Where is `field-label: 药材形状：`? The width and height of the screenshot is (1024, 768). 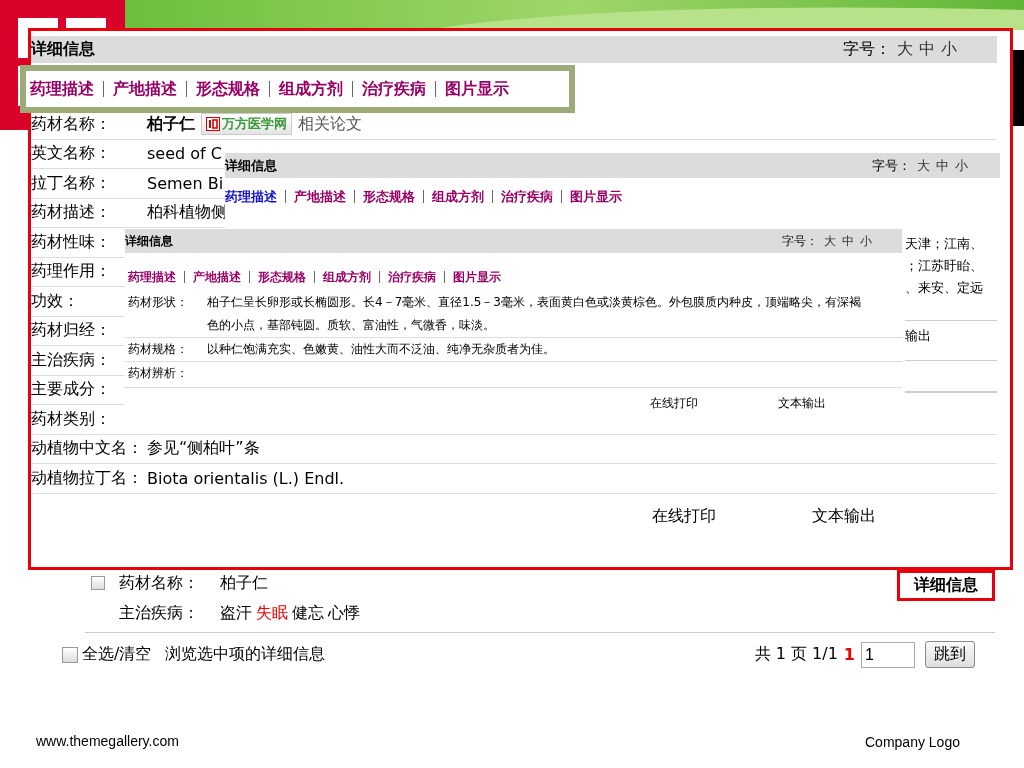
field-label: 药材形状： is located at coordinates (158, 302).